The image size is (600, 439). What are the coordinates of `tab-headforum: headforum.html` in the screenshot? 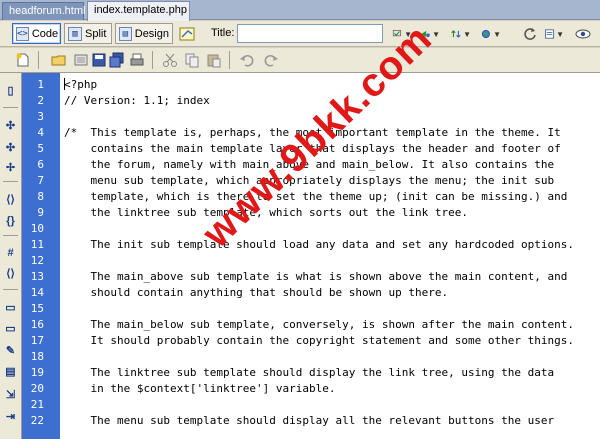 It's located at (43, 11).